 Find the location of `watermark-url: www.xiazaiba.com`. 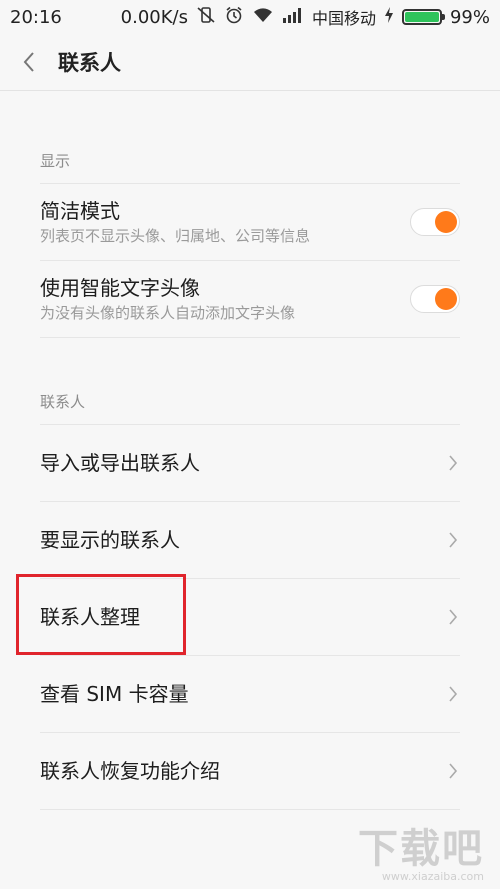

watermark-url: www.xiazaiba.com is located at coordinates (432, 876).